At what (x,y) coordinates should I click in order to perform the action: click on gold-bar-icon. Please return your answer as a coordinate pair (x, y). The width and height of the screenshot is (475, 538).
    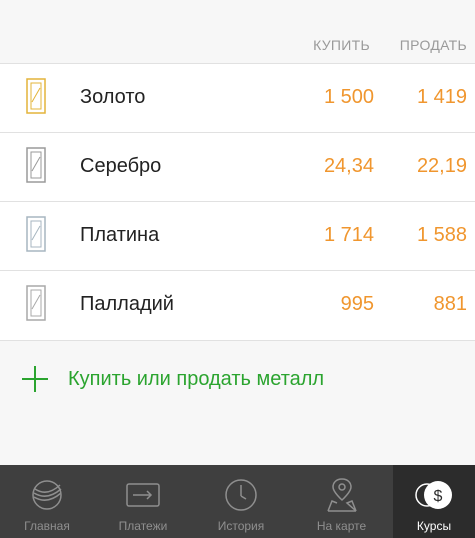
    Looking at the image, I should click on (36, 96).